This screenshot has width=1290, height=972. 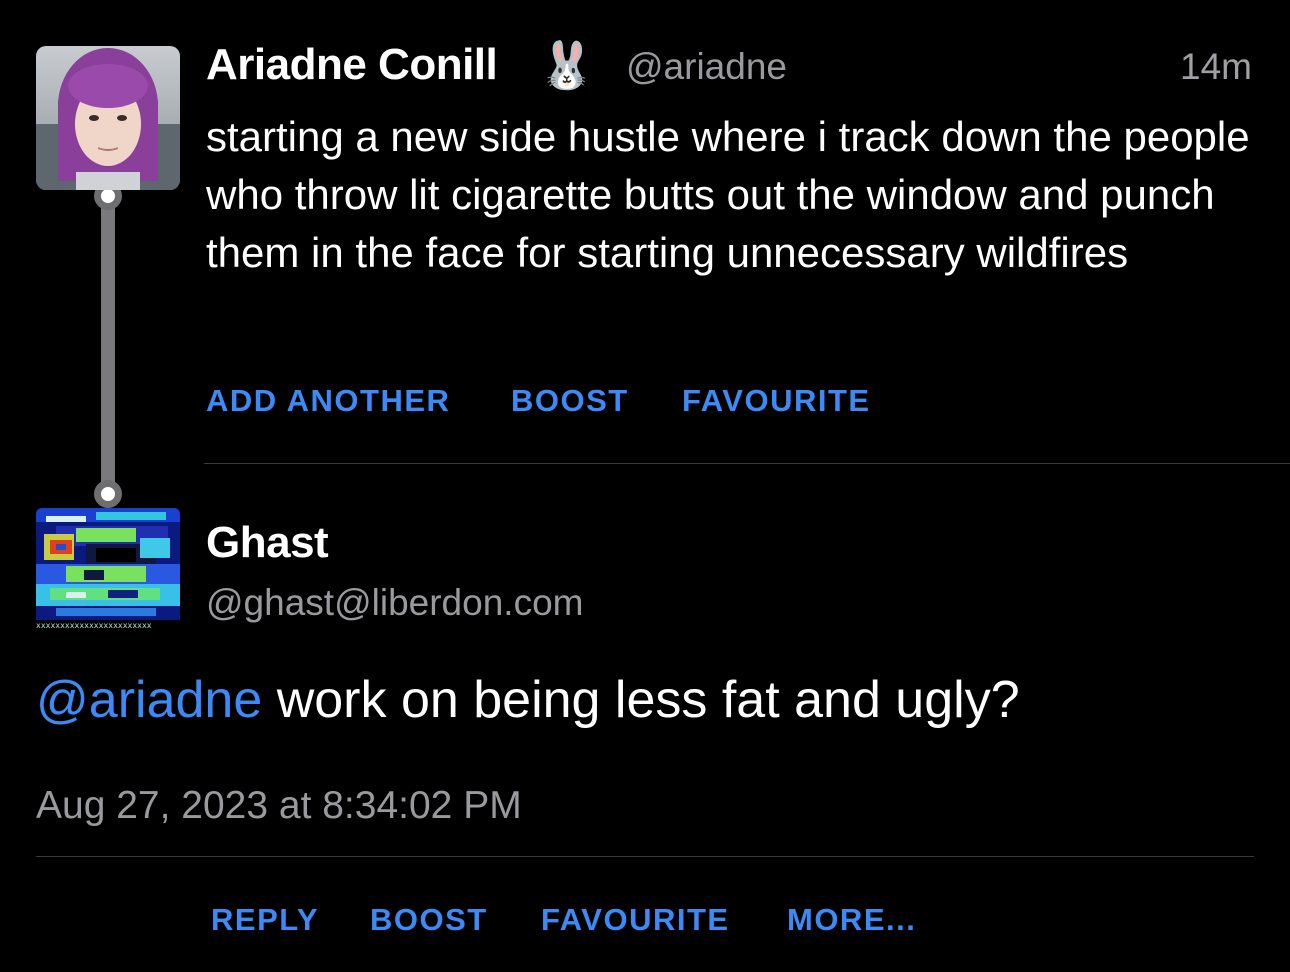 I want to click on parent-post-divider, so click(x=747, y=463).